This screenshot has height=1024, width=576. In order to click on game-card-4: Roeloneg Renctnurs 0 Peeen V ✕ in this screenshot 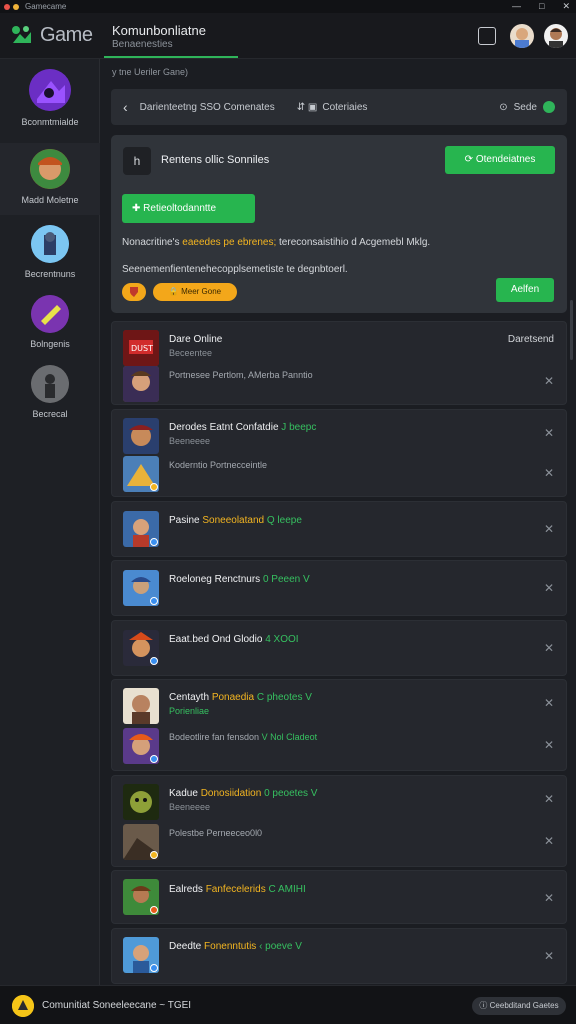, I will do `click(339, 588)`.